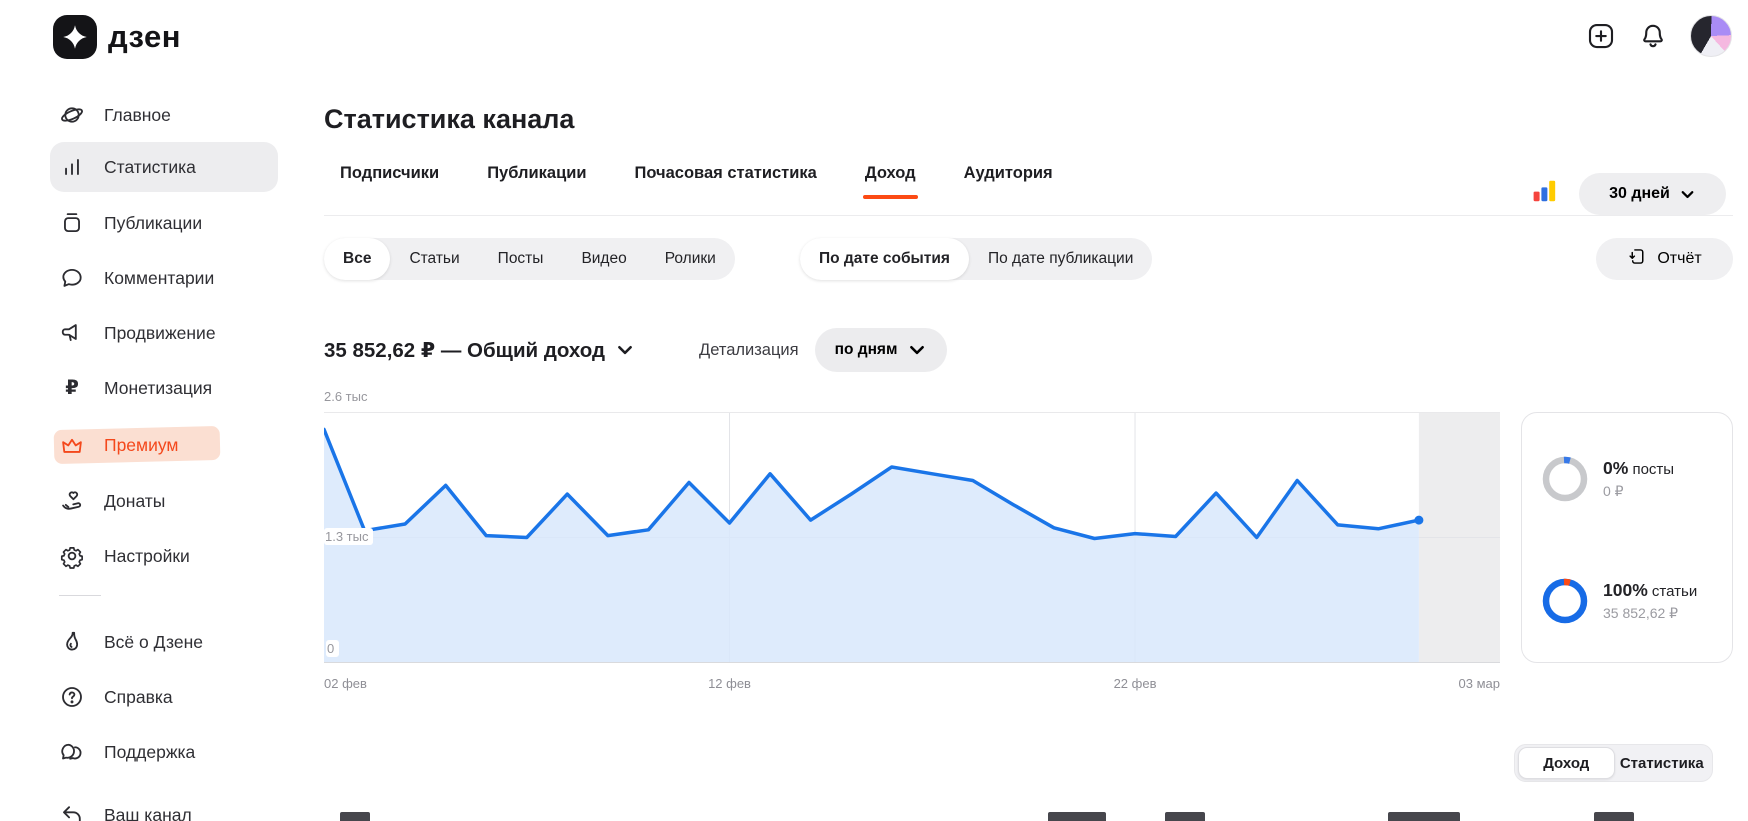 The image size is (1748, 821). Describe the element at coordinates (449, 119) in the screenshot. I see `page-title: Статистика канала` at that location.